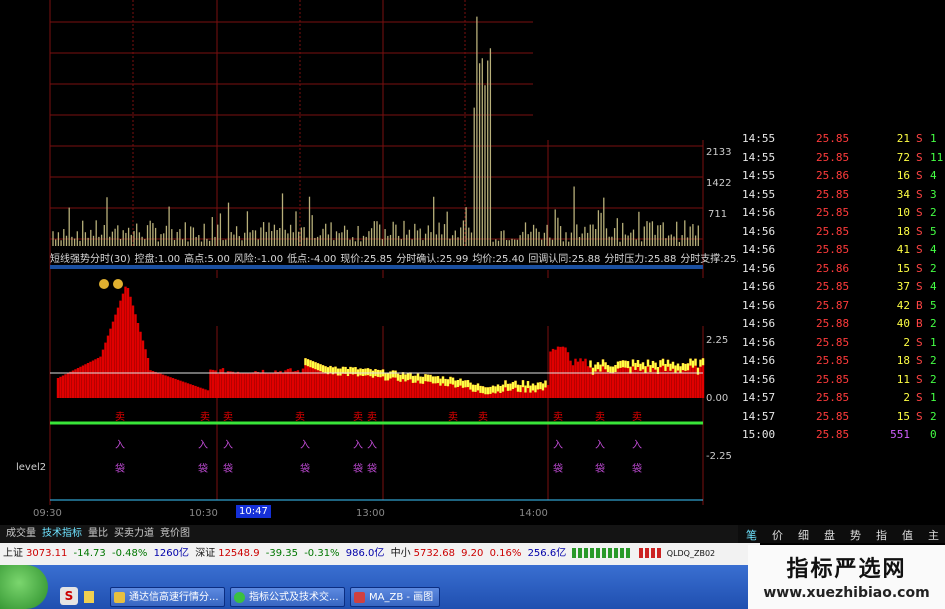 This screenshot has height=609, width=945. I want to click on tick-volume: 18, so click(903, 231).